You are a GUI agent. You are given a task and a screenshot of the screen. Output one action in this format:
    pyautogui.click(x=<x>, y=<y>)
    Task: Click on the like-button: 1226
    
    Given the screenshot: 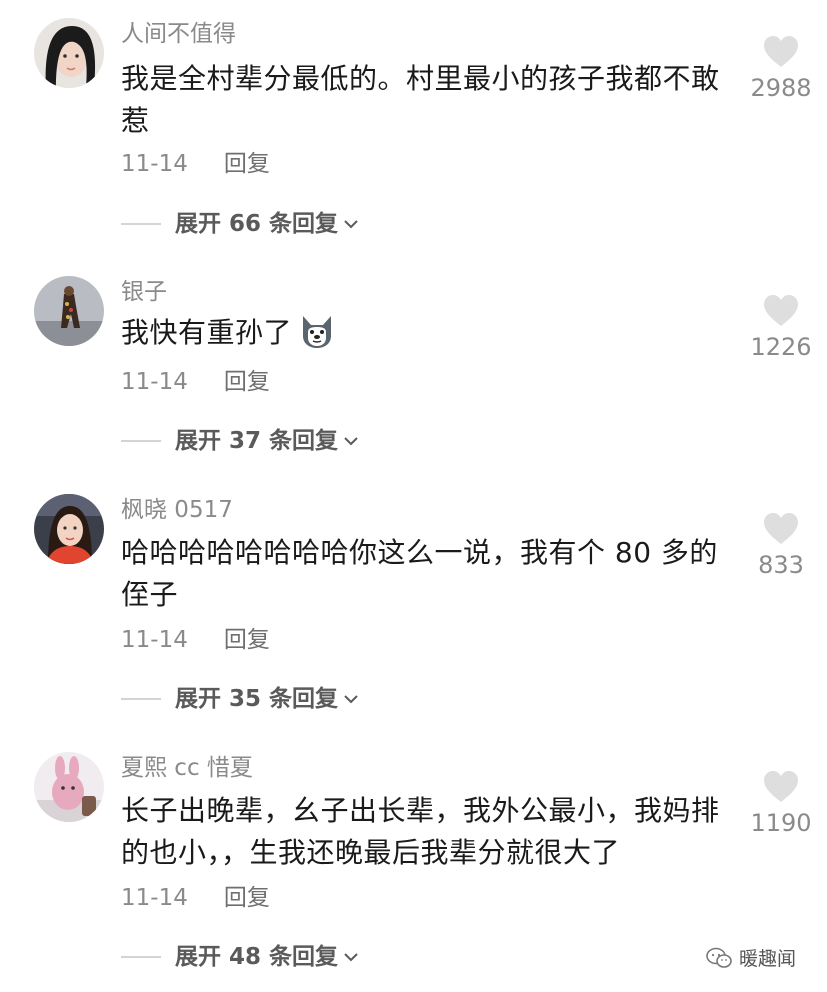 What is the action you would take?
    pyautogui.click(x=781, y=328)
    